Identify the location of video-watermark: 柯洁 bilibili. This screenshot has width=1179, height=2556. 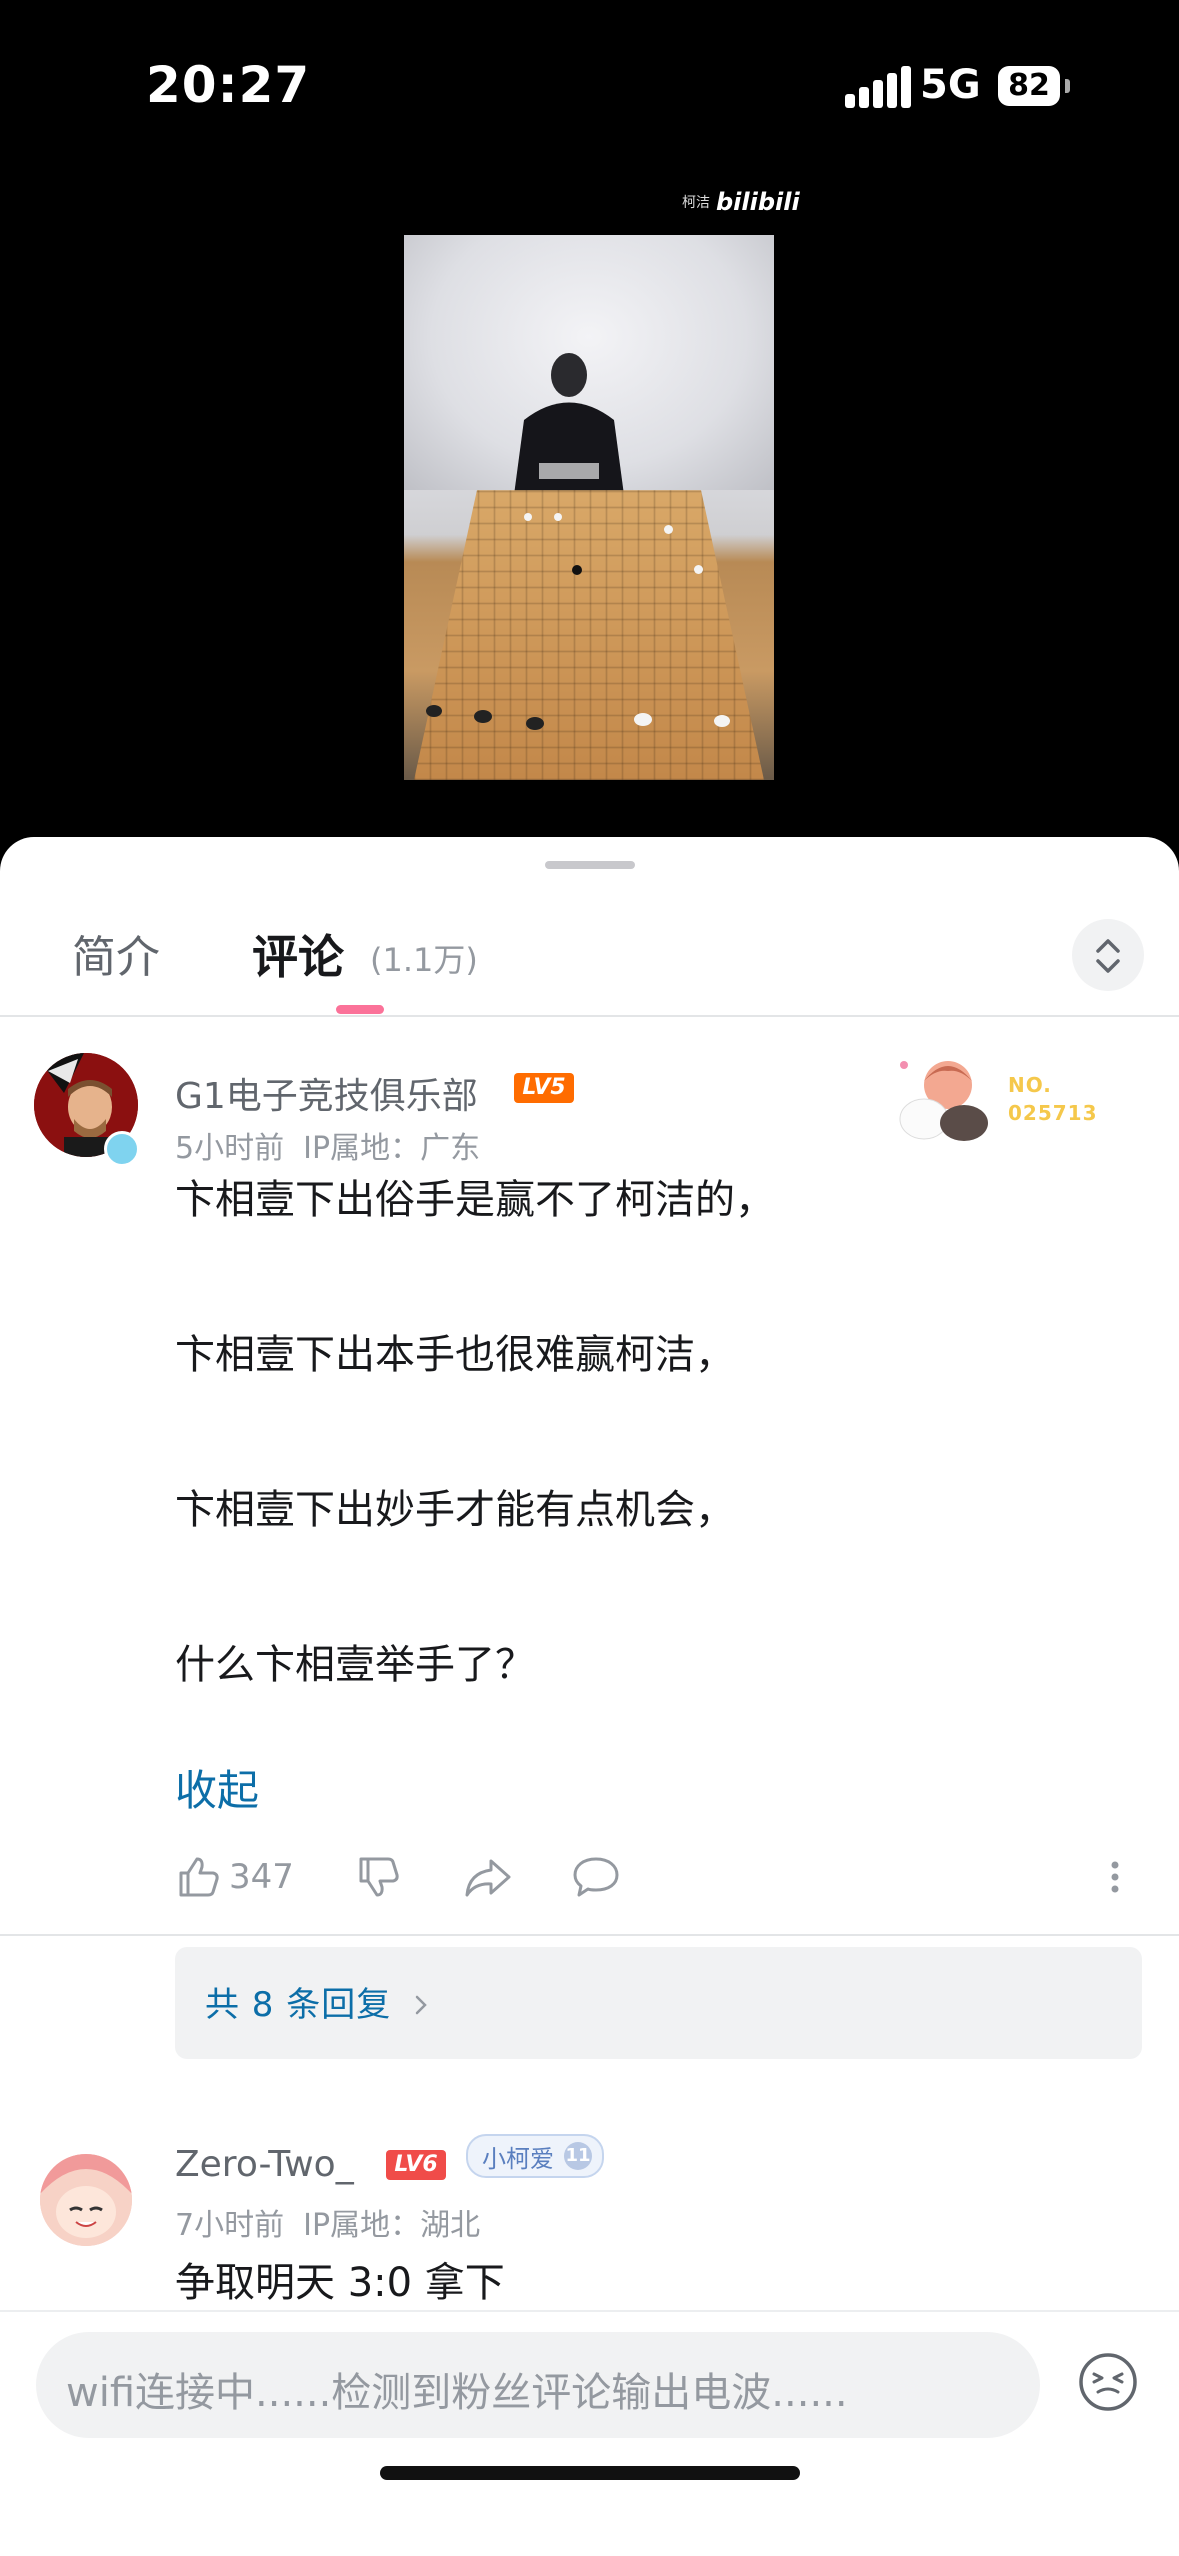
(741, 202).